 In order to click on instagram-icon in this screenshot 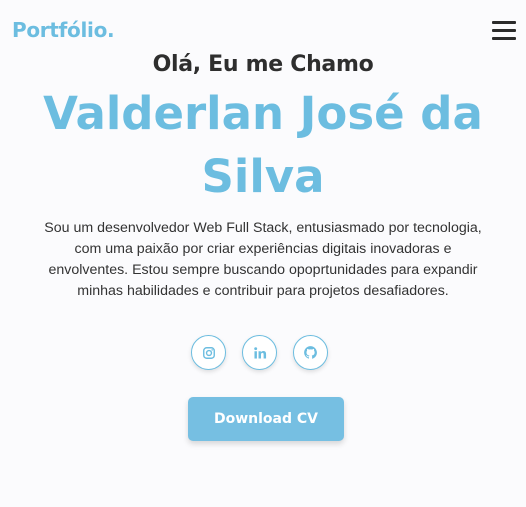, I will do `click(208, 352)`.